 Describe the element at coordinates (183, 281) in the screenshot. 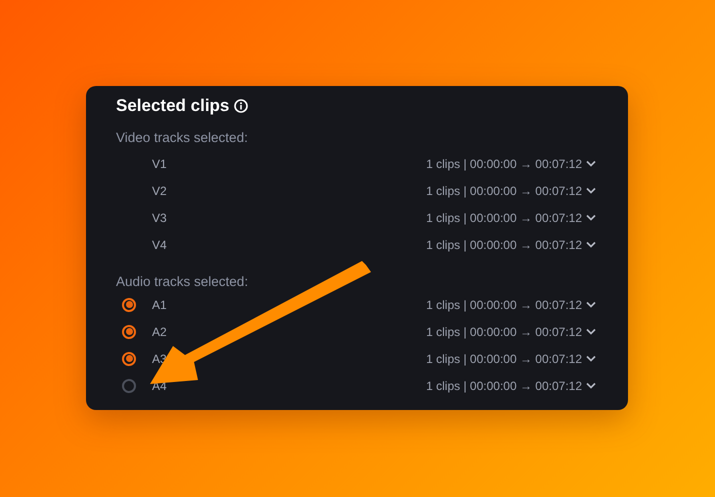

I see `section-heading: Audio tracks selected:` at that location.